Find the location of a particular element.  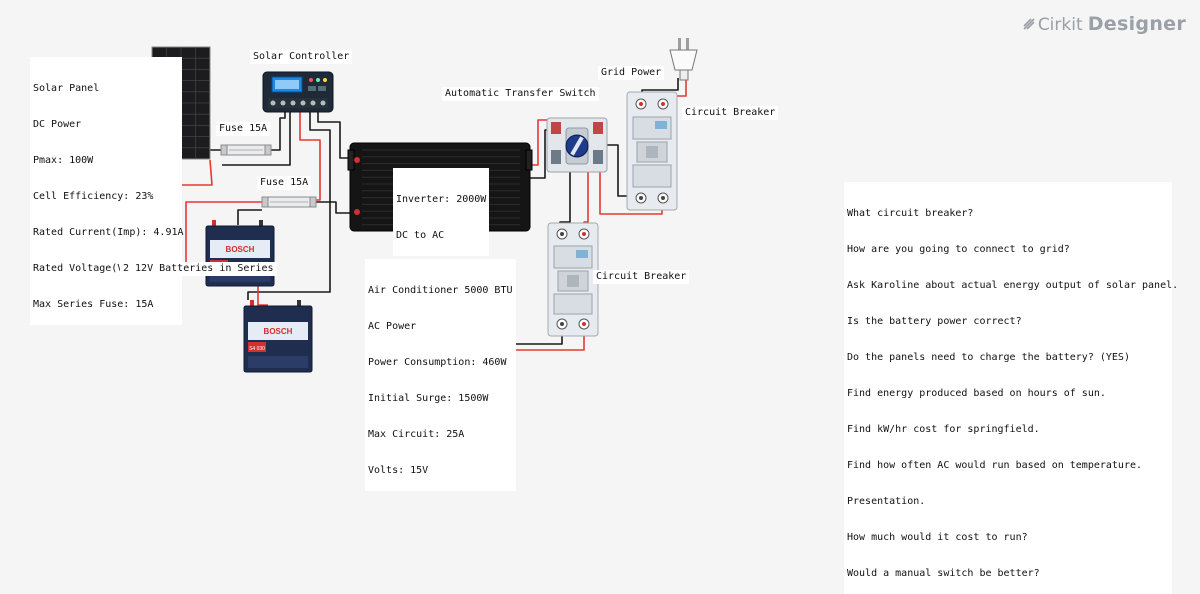

spec-line: Solar Panel is located at coordinates (66, 88).